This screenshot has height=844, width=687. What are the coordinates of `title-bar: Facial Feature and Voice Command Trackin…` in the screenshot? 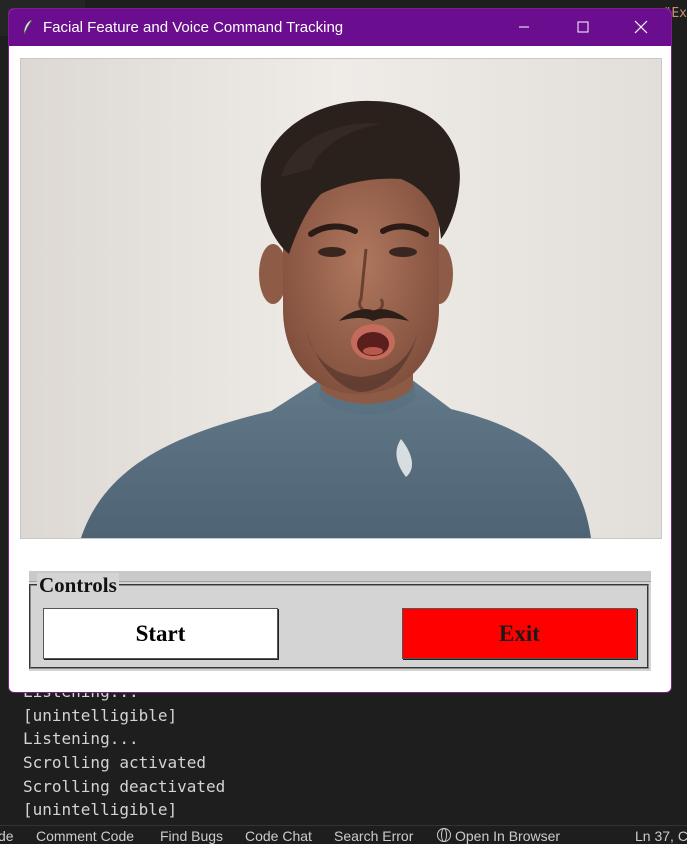 It's located at (340, 27).